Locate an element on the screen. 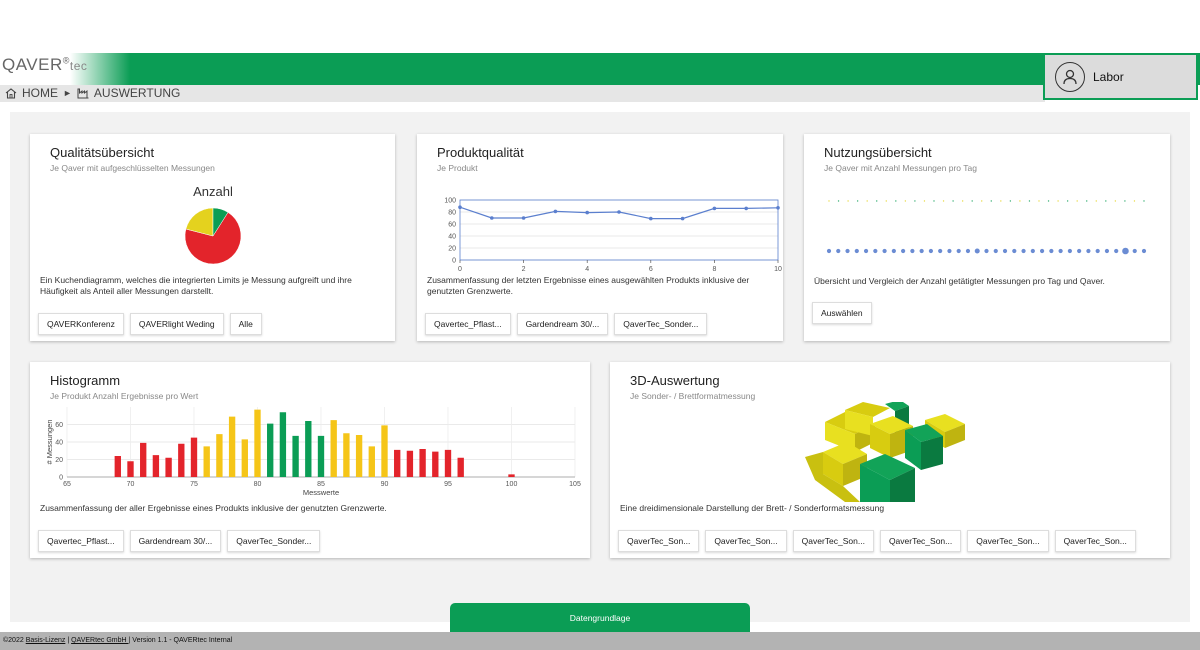  card-subtitle: Je Qaver mit Anzahl Messungen pro Tag is located at coordinates (900, 168).